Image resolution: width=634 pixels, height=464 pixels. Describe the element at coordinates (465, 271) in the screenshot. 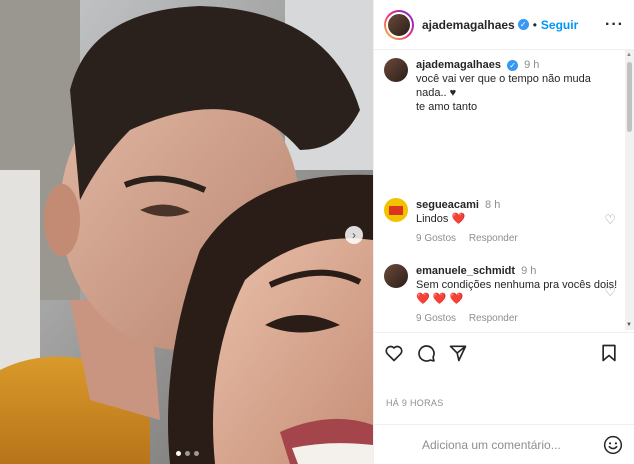

I see `comment-username: emanuele_schmidt` at that location.